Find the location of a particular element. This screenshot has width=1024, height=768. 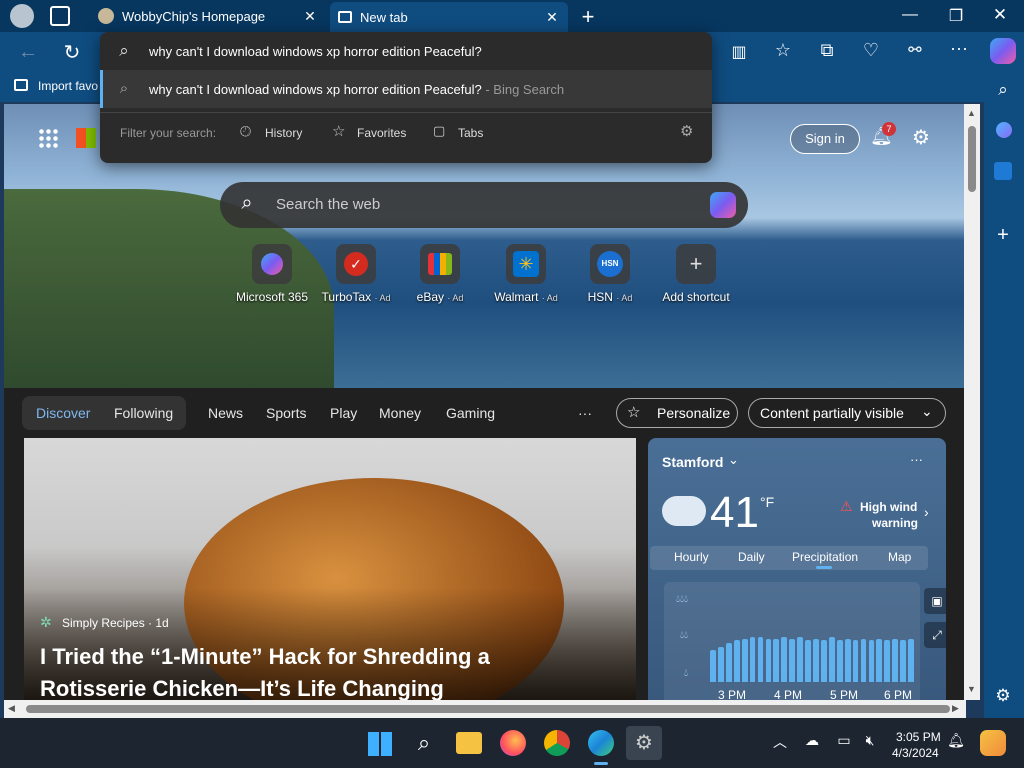

back-arrow-icon: ← is located at coordinates (28, 52).